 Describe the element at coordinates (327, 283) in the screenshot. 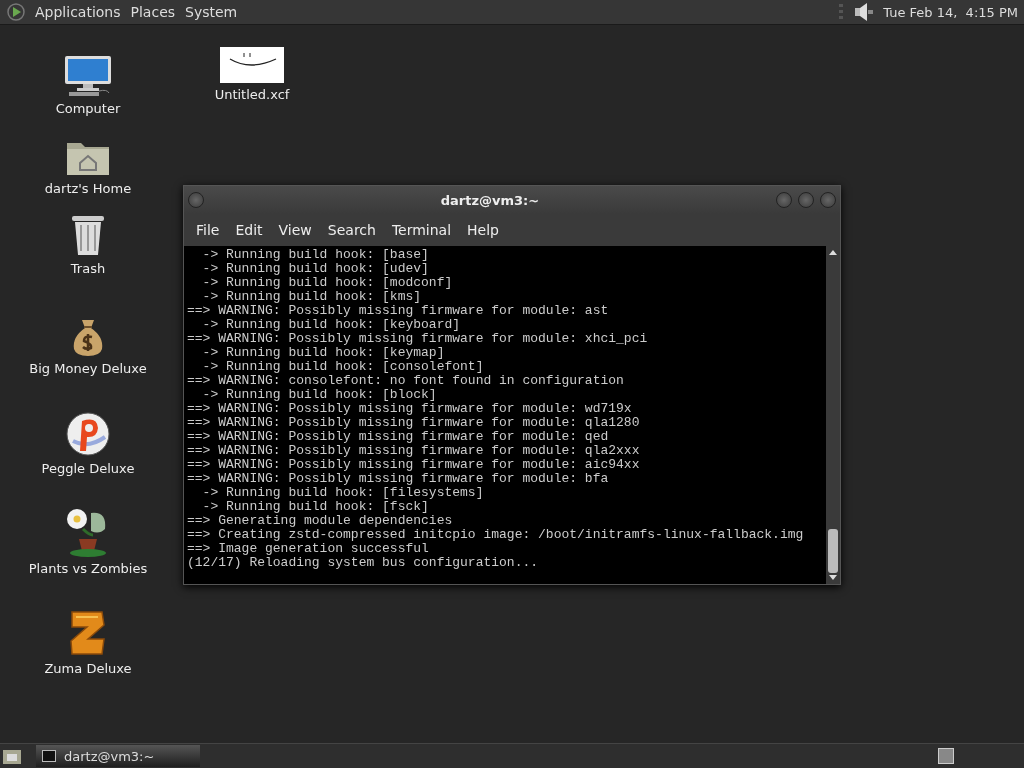

I see `output-line: -> Running build hook: [modconf]` at that location.